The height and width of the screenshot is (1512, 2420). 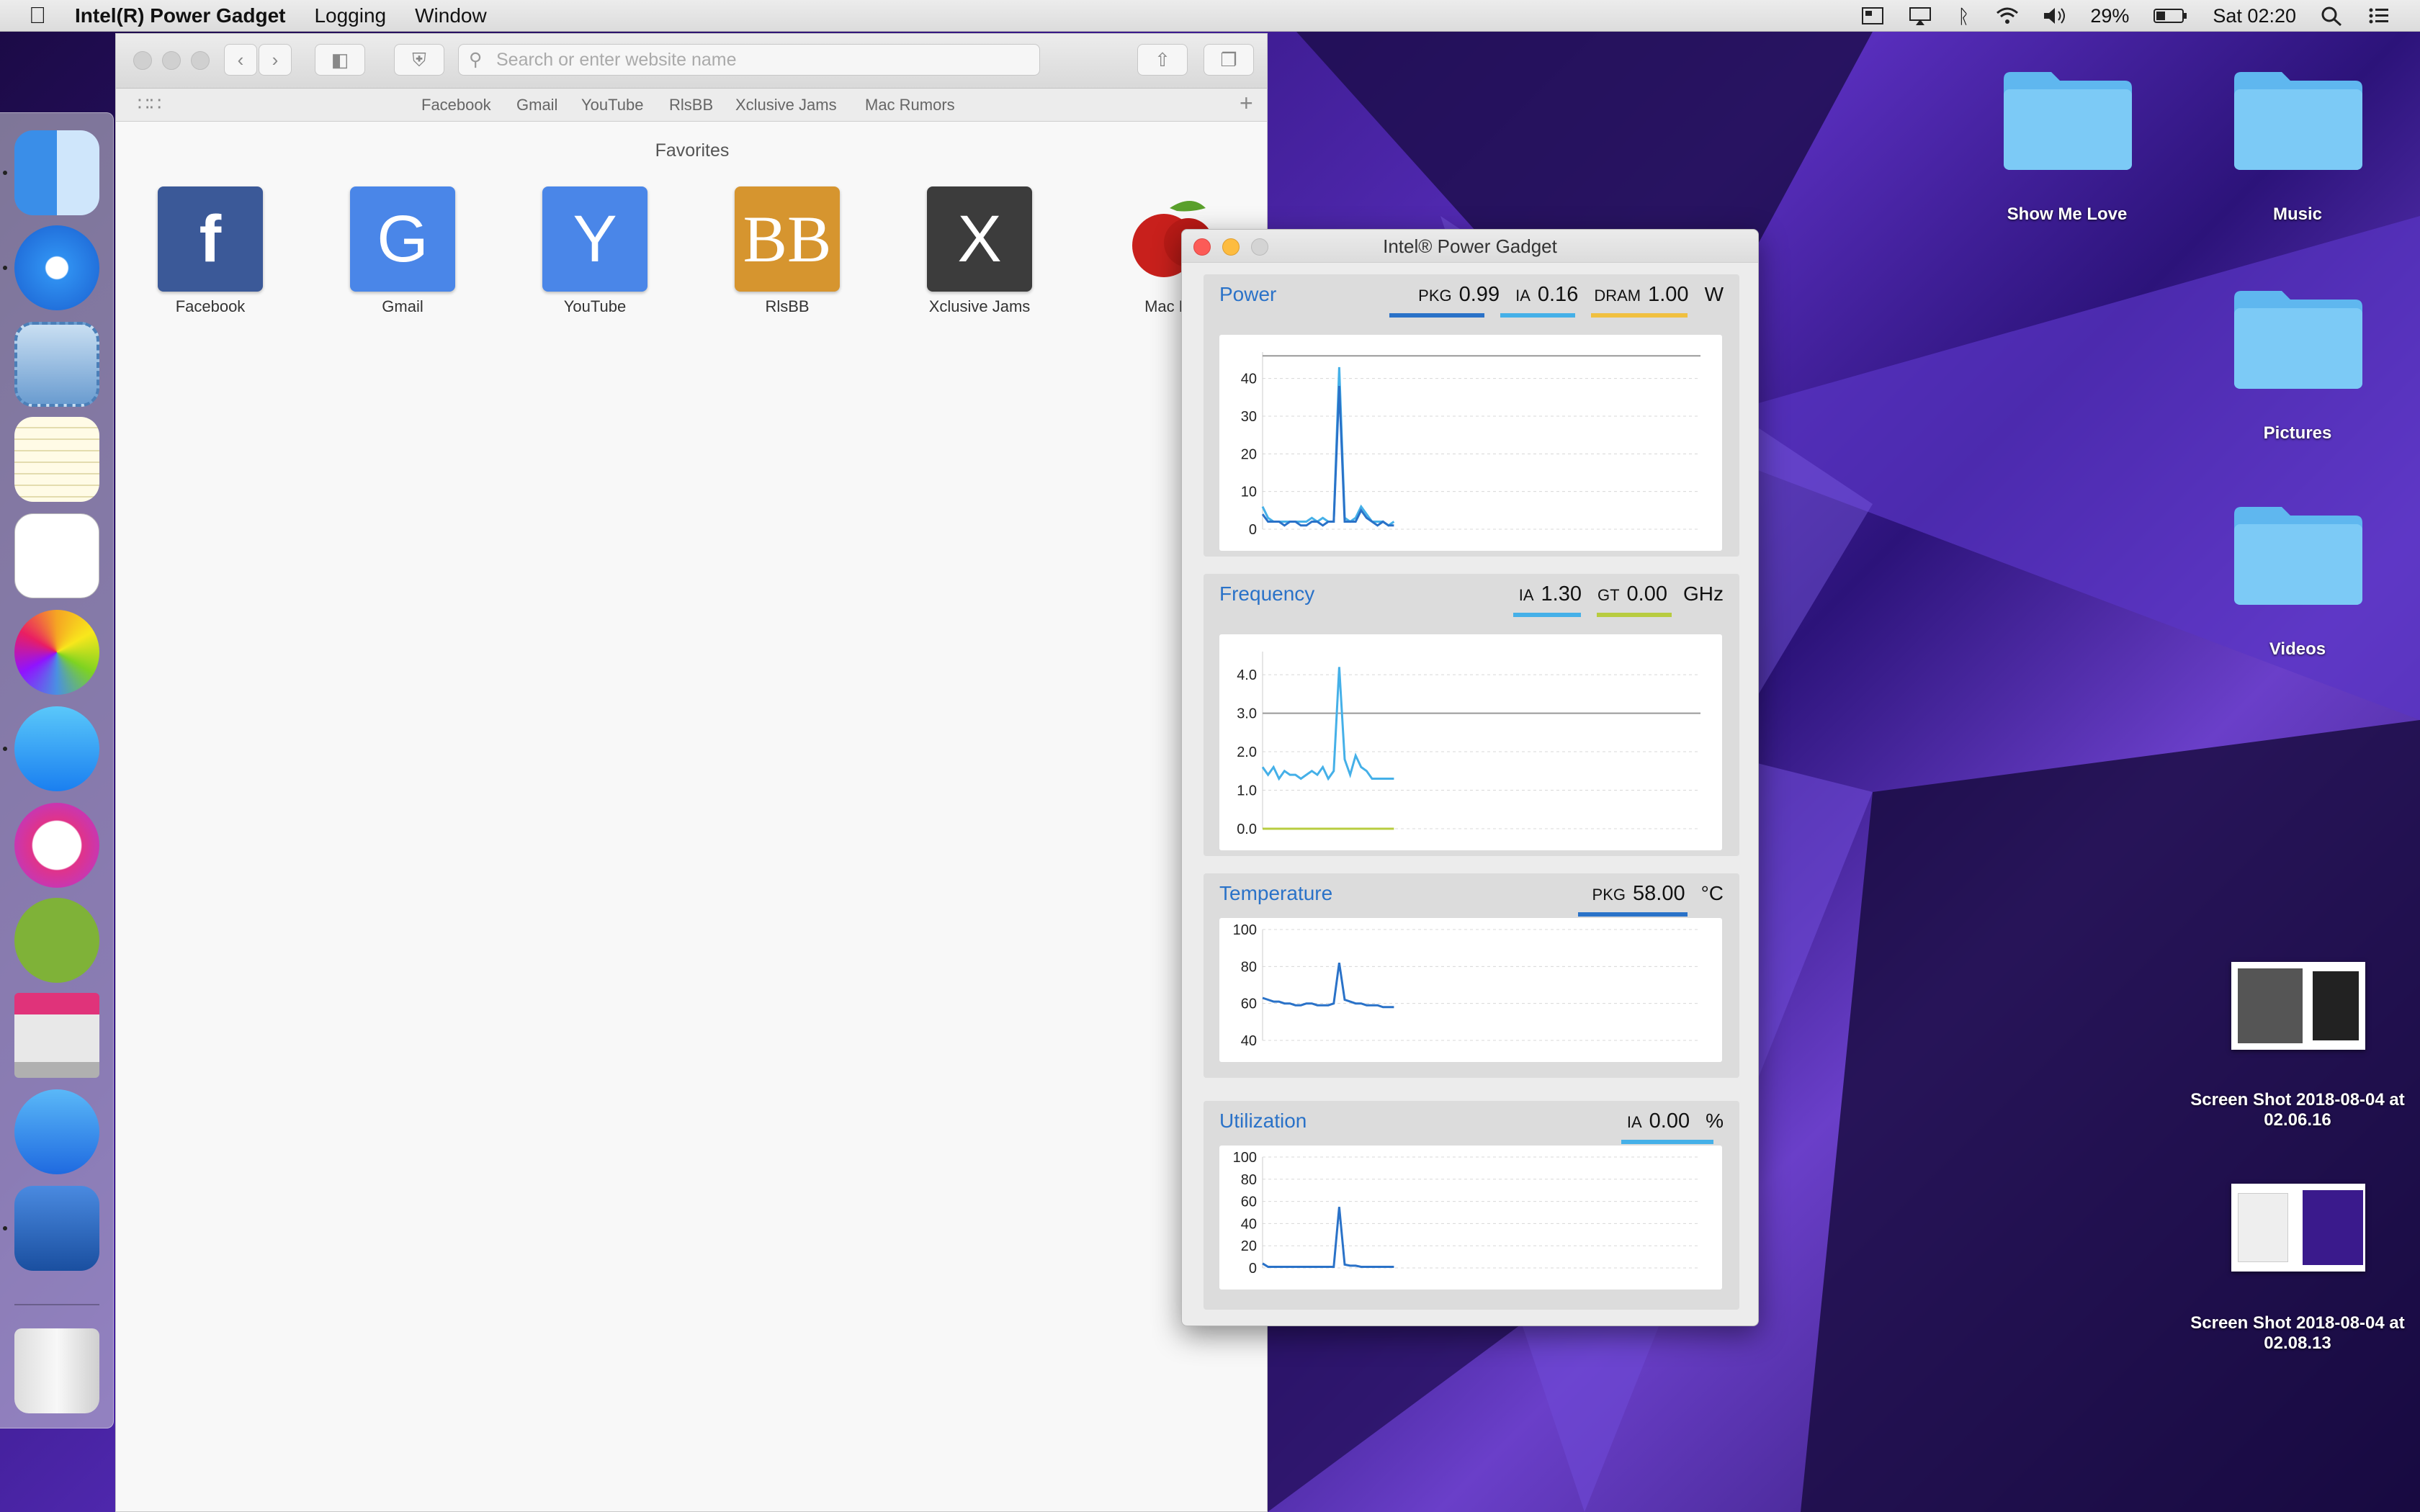 I want to click on favbar-link-xclusive-jams: Xclusive Jams, so click(x=786, y=105).